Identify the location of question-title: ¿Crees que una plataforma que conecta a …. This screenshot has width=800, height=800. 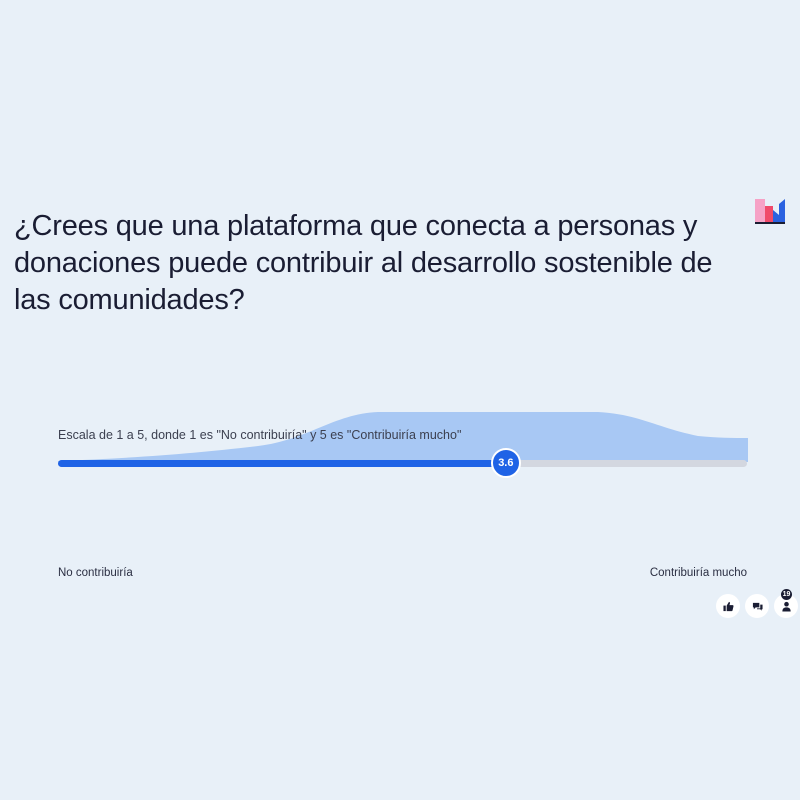
(363, 263).